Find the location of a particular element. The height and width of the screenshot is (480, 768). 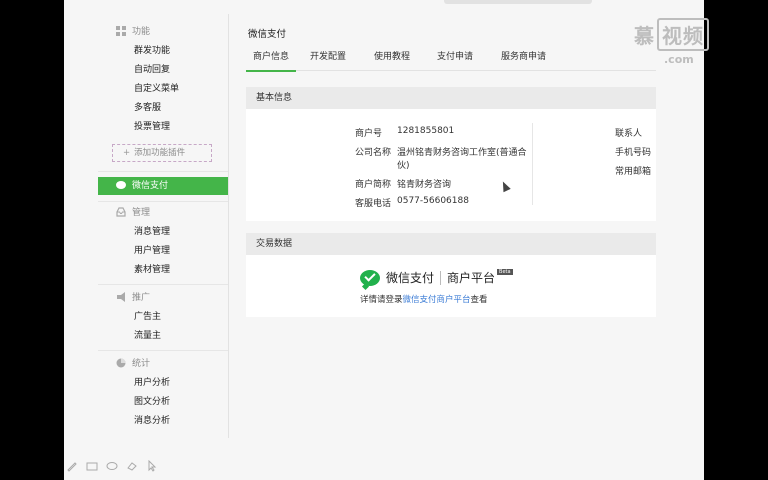

wechat-pay-logo: 微信支付 商户平台 Beta is located at coordinates (436, 277).